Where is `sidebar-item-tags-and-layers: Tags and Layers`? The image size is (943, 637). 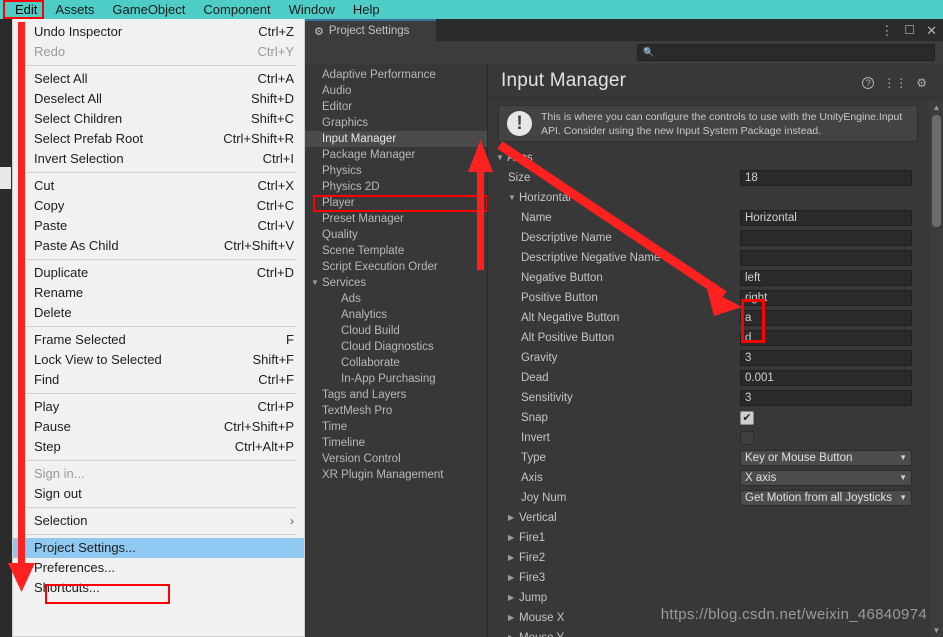 sidebar-item-tags-and-layers: Tags and Layers is located at coordinates (396, 395).